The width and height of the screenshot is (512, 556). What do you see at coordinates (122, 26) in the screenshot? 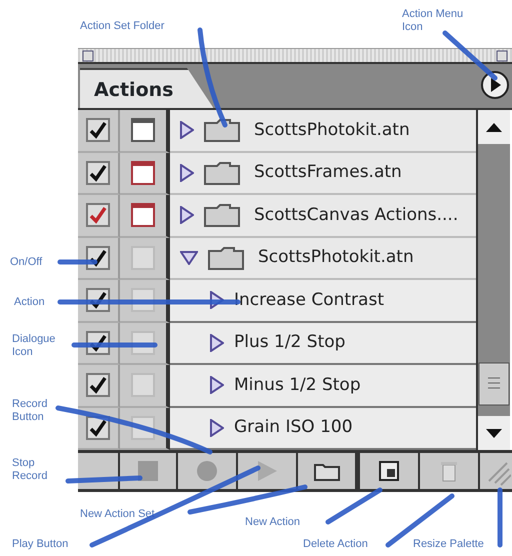
I see `callout-label: Action Set Folder` at bounding box center [122, 26].